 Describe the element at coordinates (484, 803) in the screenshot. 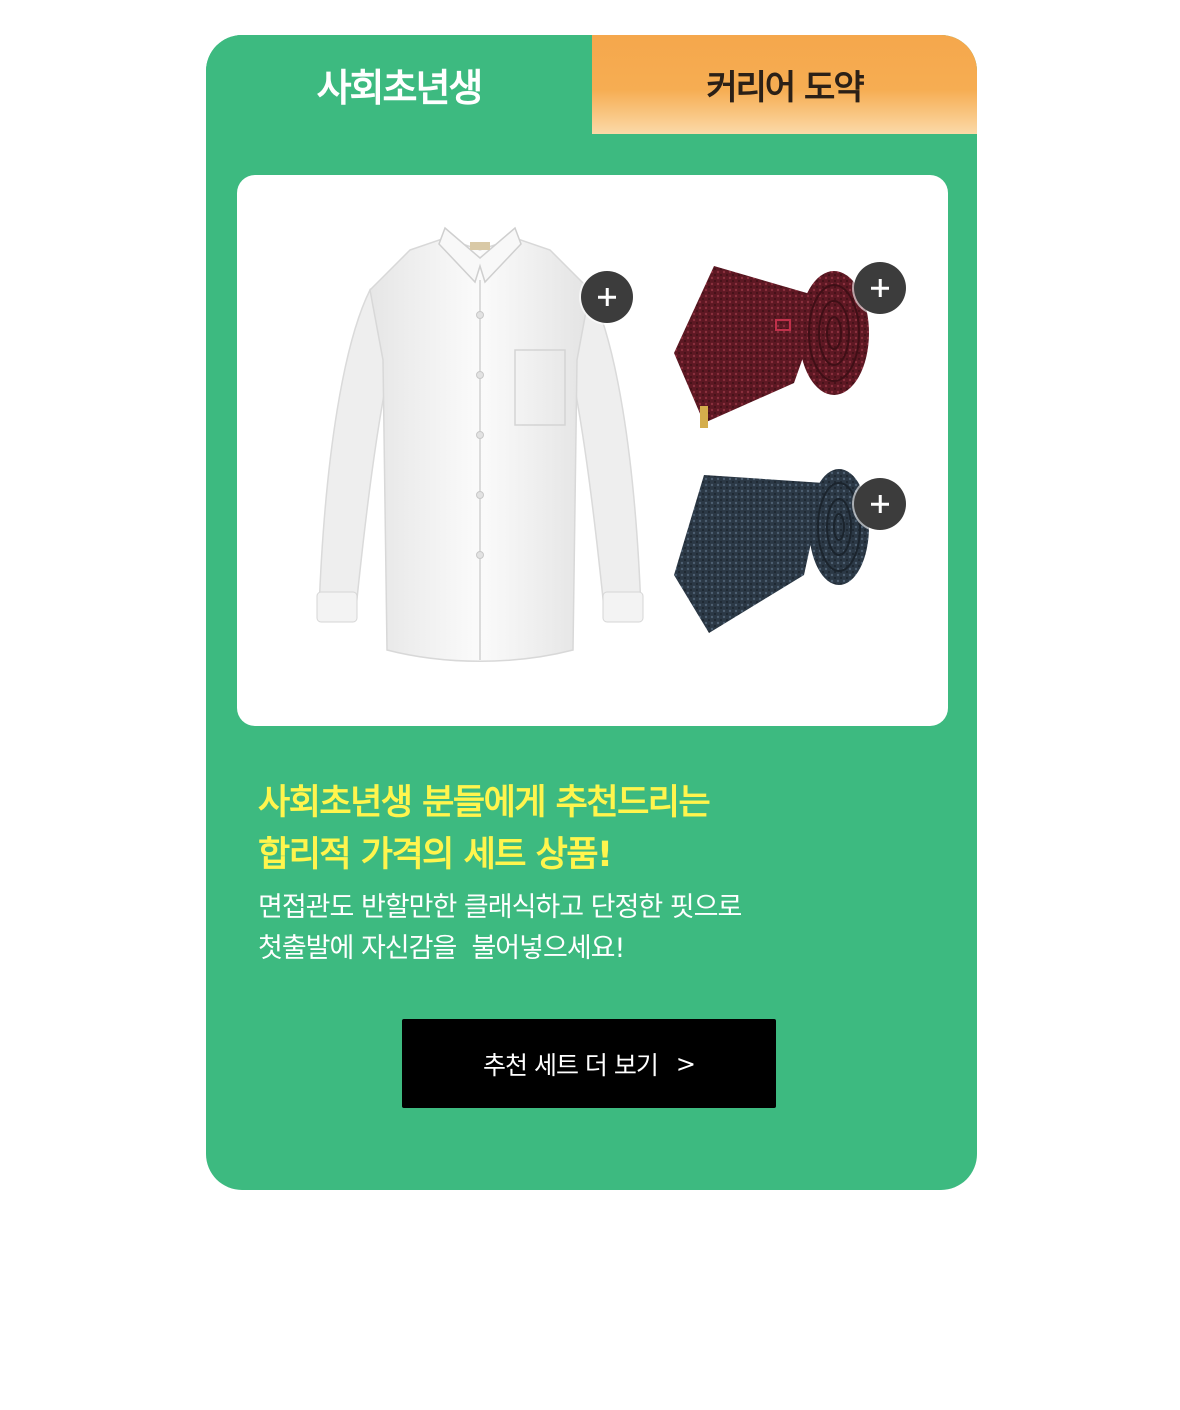

I see `headline-line-1: 사회초년생 분들에게 추천드리는` at that location.